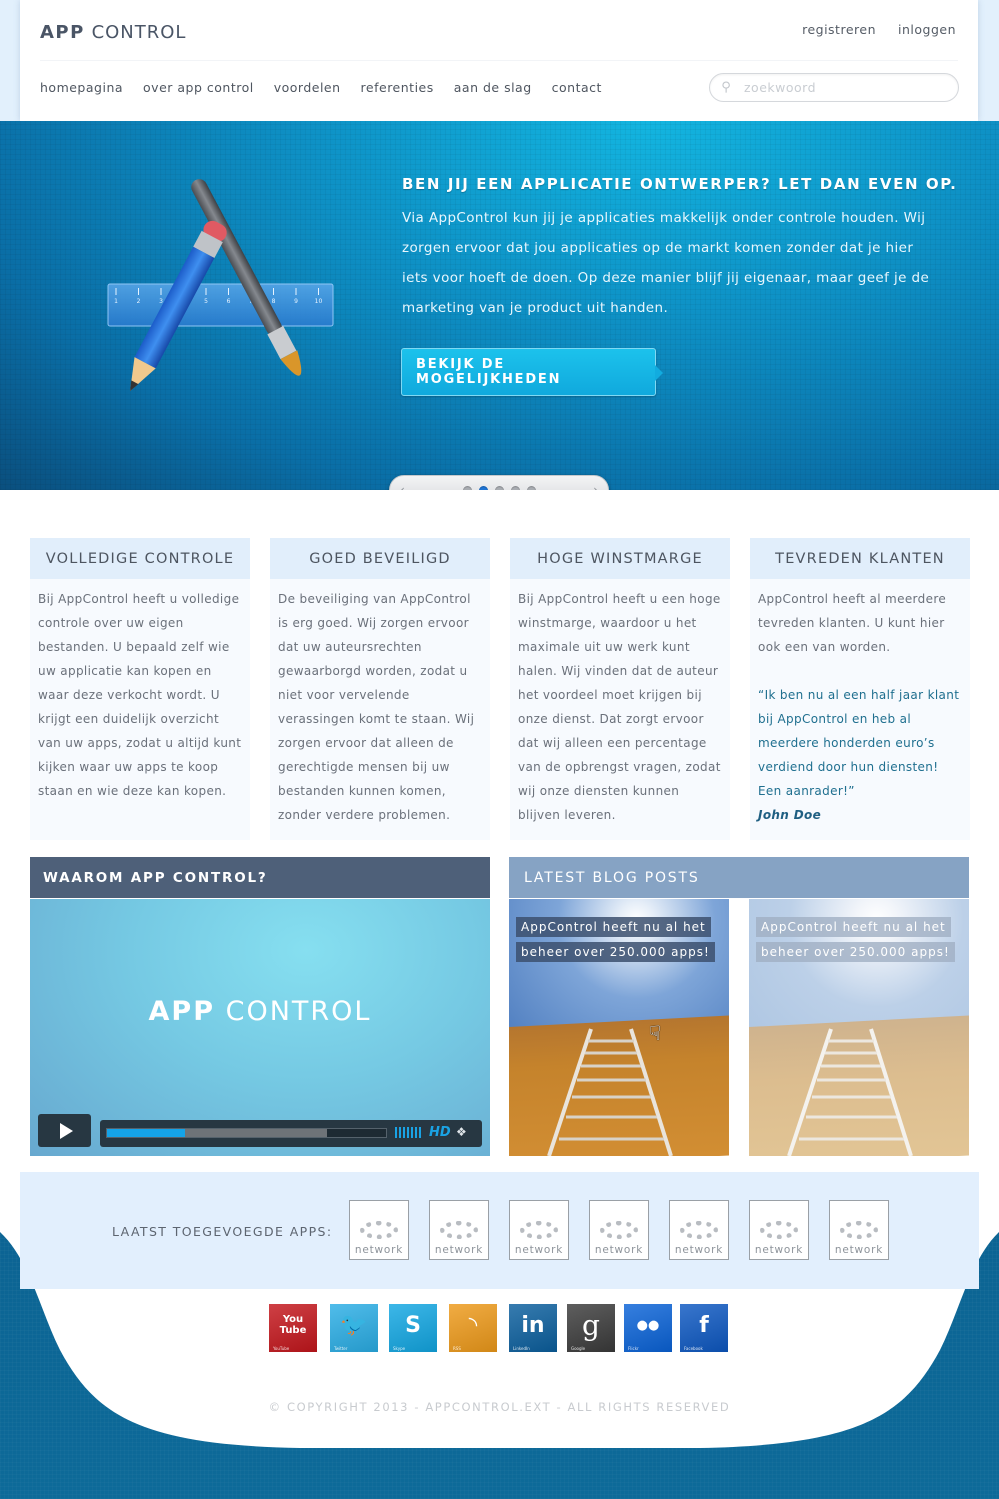  I want to click on social-caption: YouTube, so click(281, 1348).